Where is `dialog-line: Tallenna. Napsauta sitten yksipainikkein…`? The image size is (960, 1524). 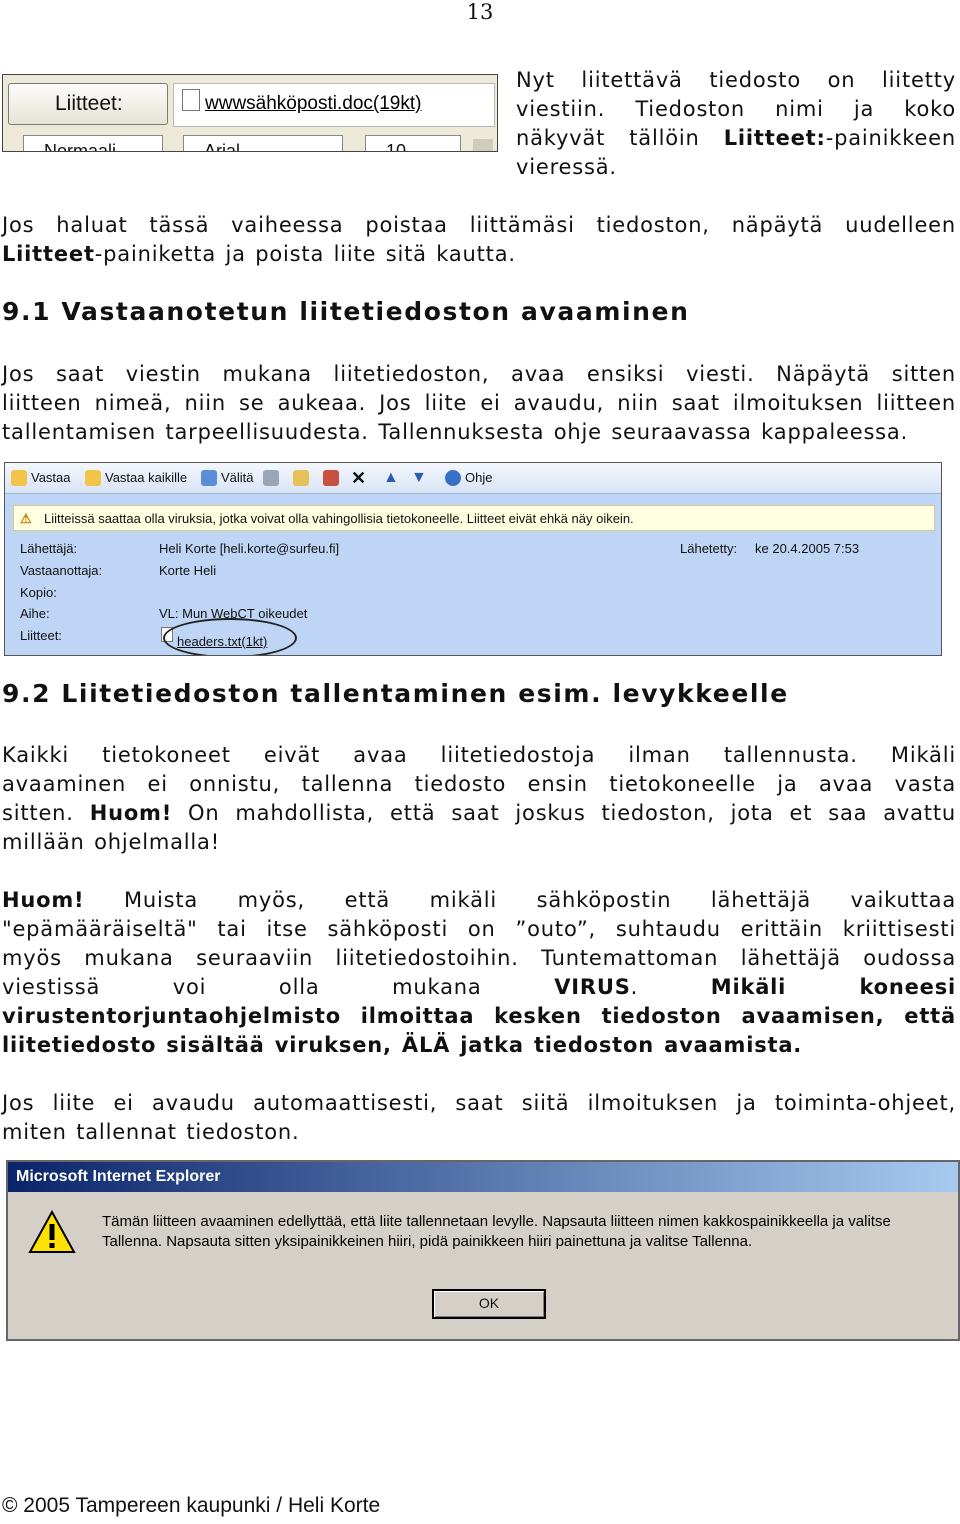
dialog-line: Tallenna. Napsauta sitten yksipainikkein… is located at coordinates (427, 1241).